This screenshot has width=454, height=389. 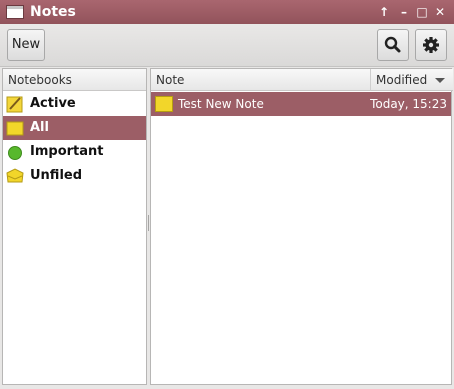 I want to click on notebook-item-important: Important, so click(x=74, y=152).